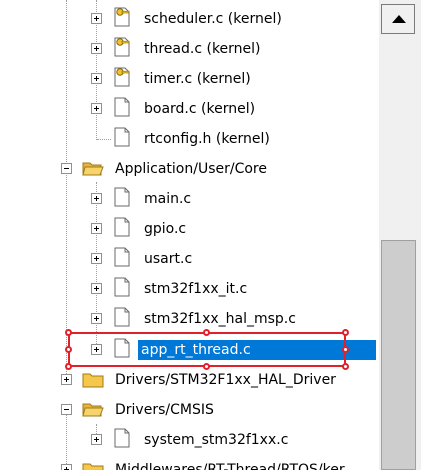 The height and width of the screenshot is (470, 421). Describe the element at coordinates (197, 79) in the screenshot. I see `tree-item-label: timer.c (kernel)` at that location.